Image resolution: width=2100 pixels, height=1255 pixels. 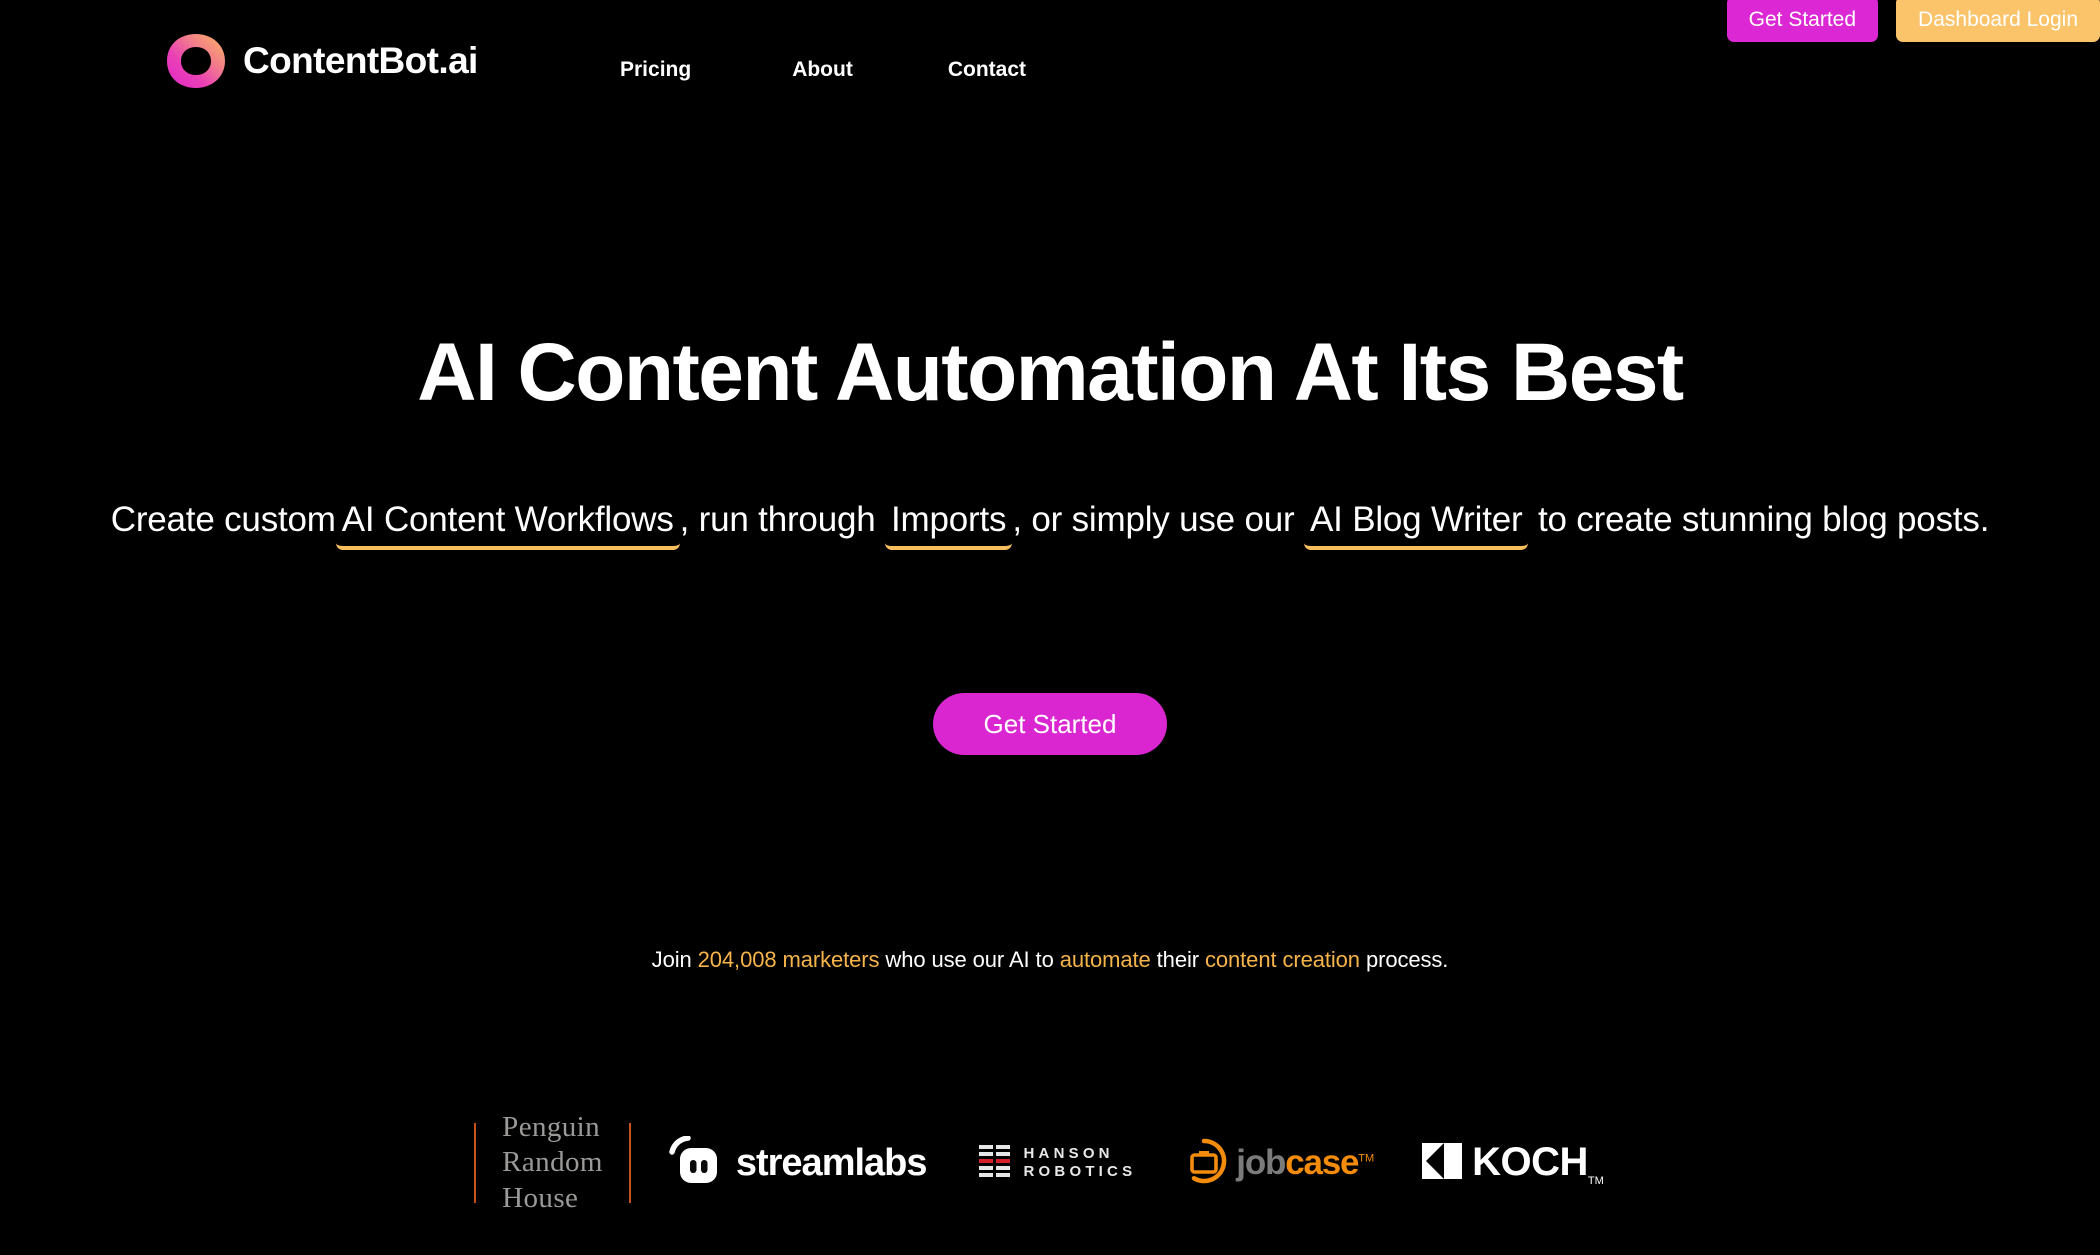 I want to click on get-started-button-hero: Get Started, so click(x=1050, y=724).